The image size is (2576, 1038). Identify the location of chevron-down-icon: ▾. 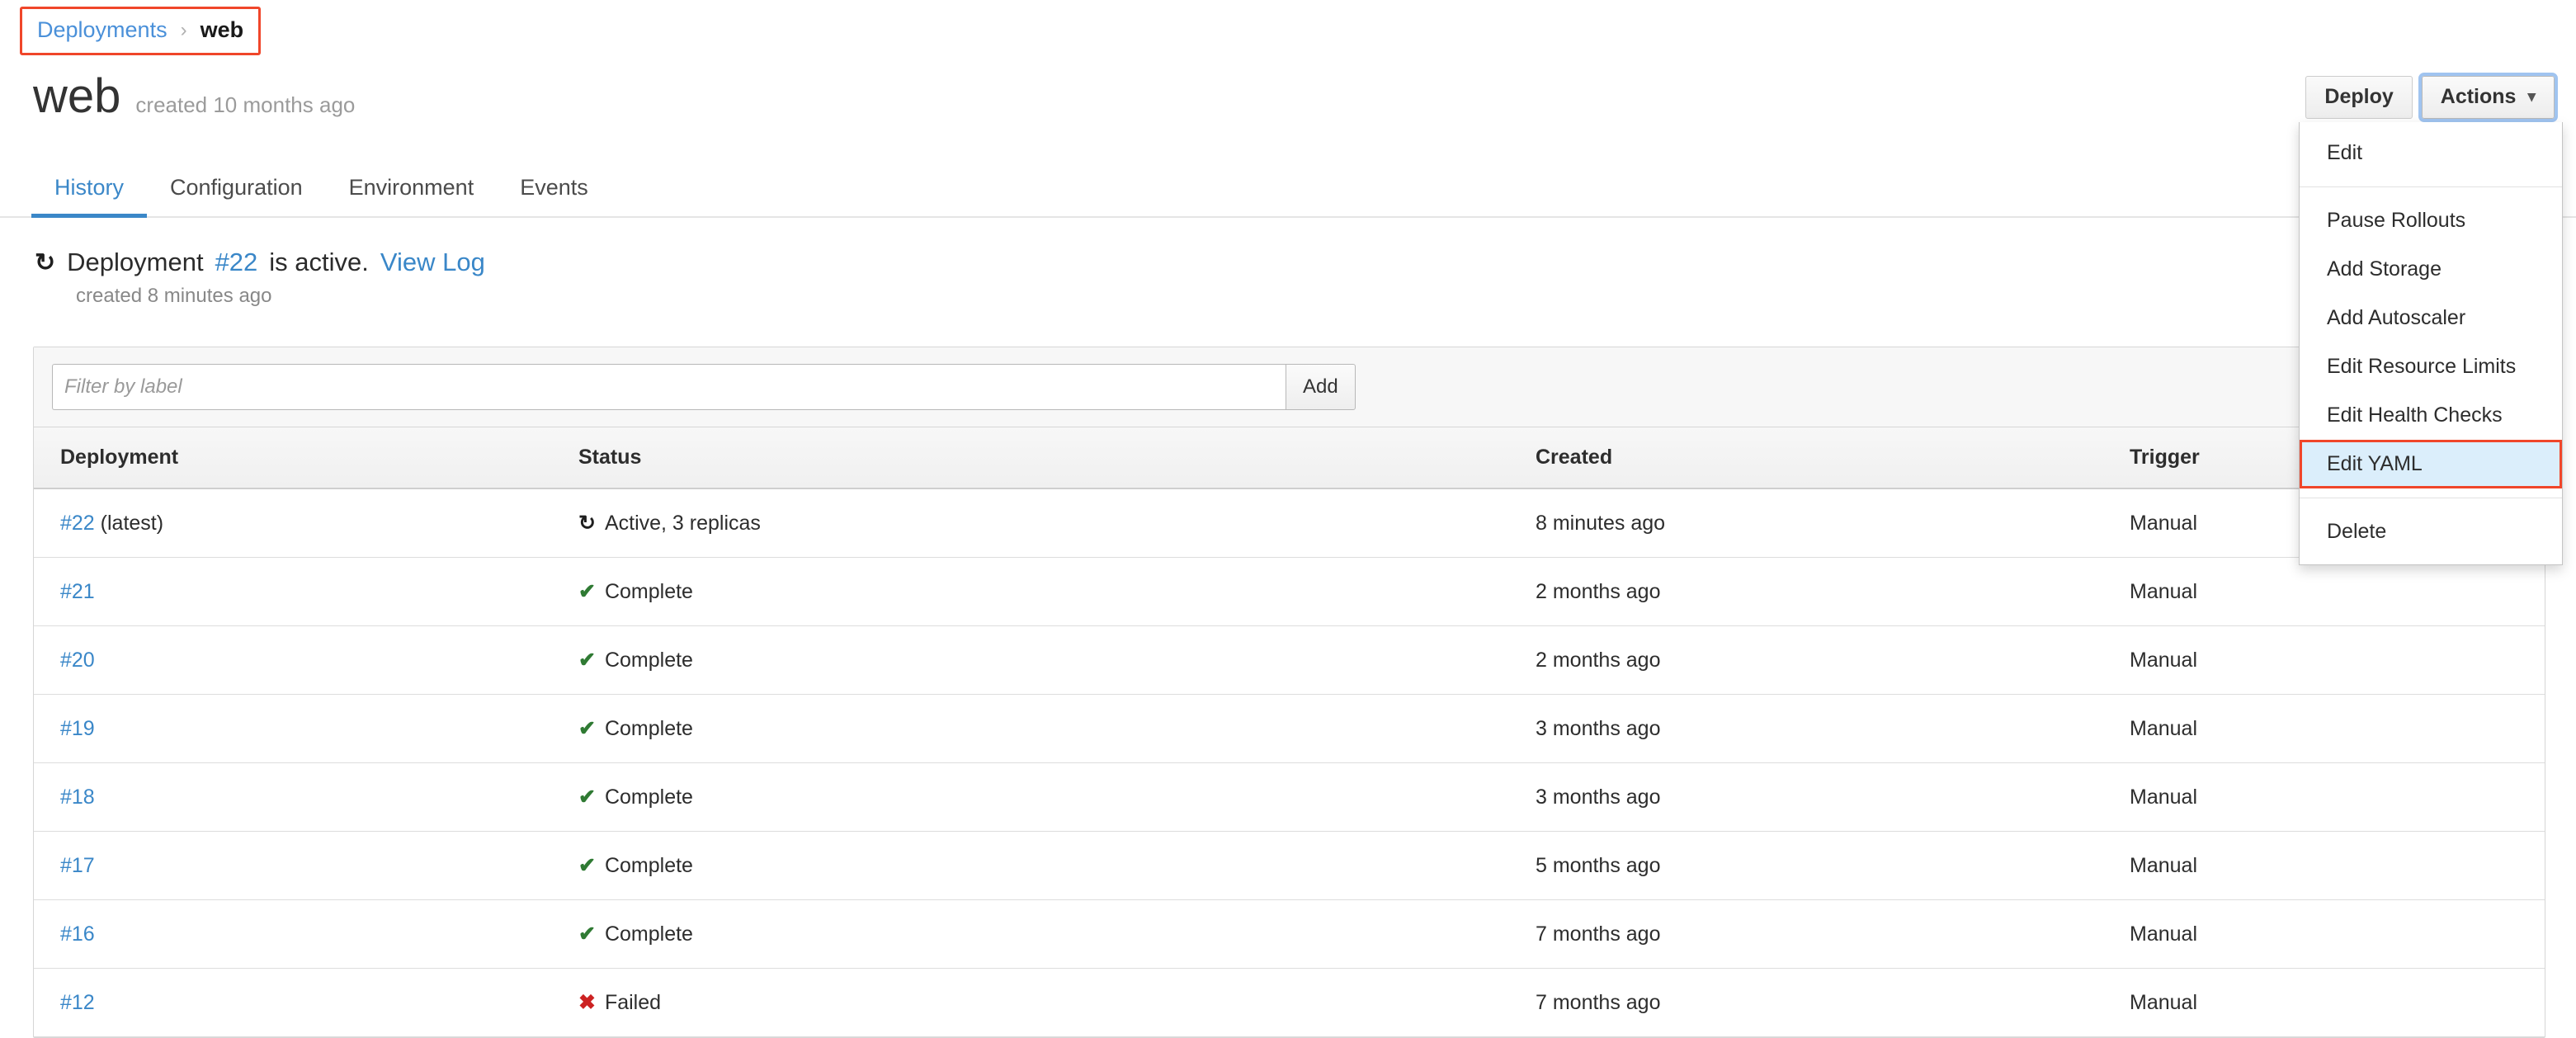
(2531, 97).